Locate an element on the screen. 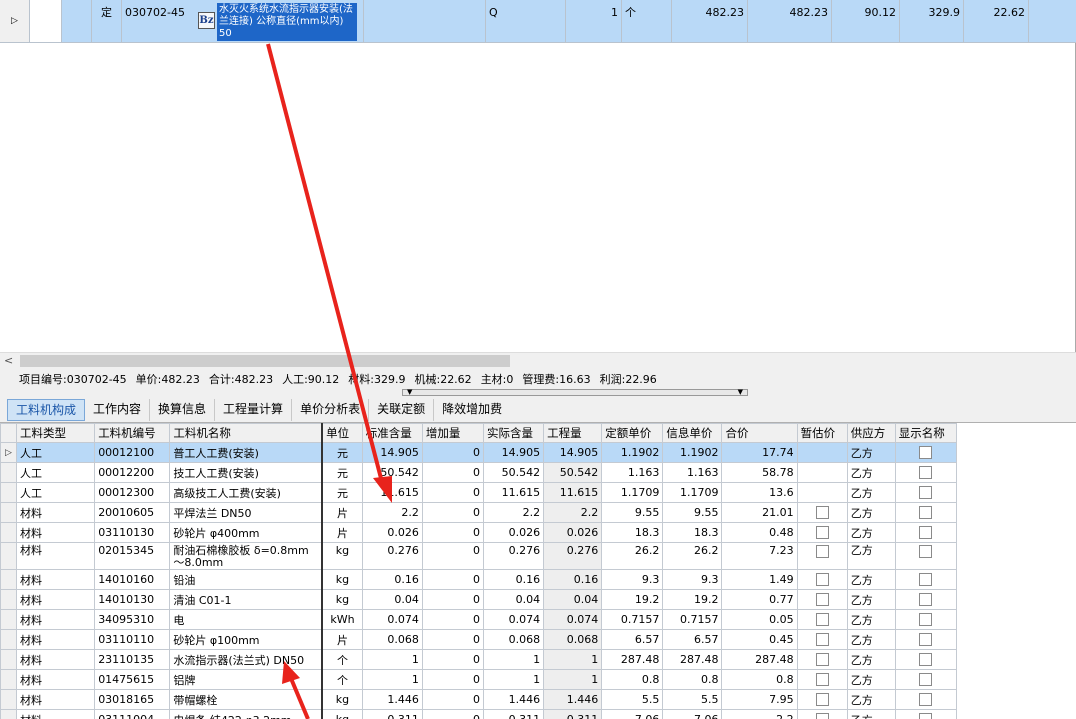  cell-info-price: 0.8 is located at coordinates (692, 679).